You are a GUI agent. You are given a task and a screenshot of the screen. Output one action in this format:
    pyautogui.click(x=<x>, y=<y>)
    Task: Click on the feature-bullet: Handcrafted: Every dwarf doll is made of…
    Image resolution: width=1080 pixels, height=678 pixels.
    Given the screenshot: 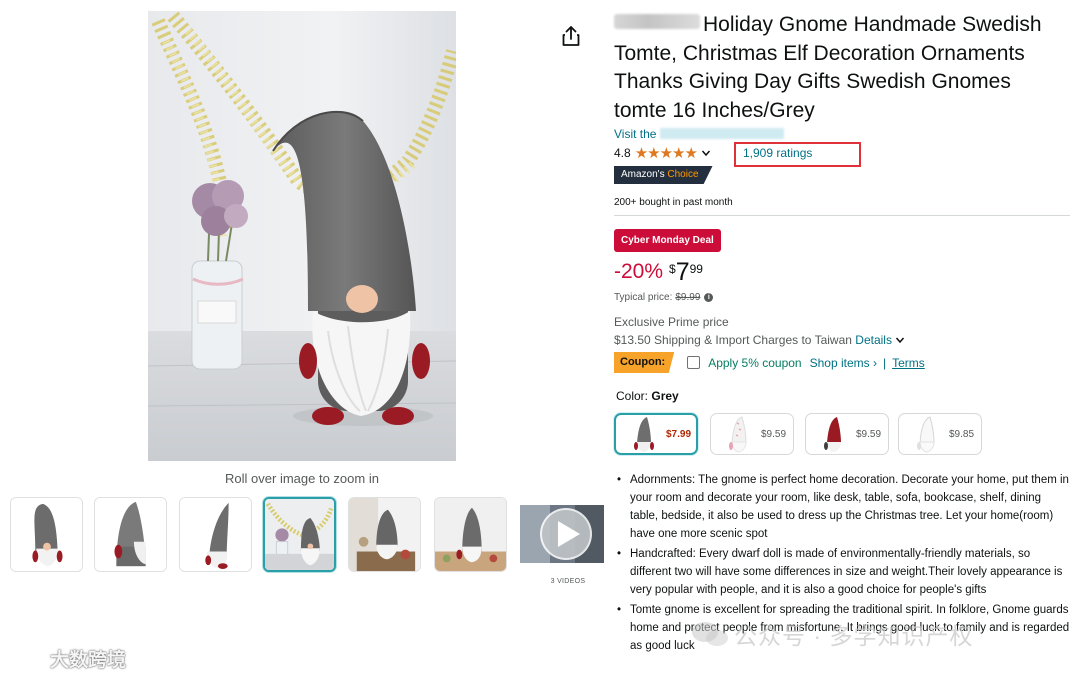 What is the action you would take?
    pyautogui.click(x=842, y=572)
    